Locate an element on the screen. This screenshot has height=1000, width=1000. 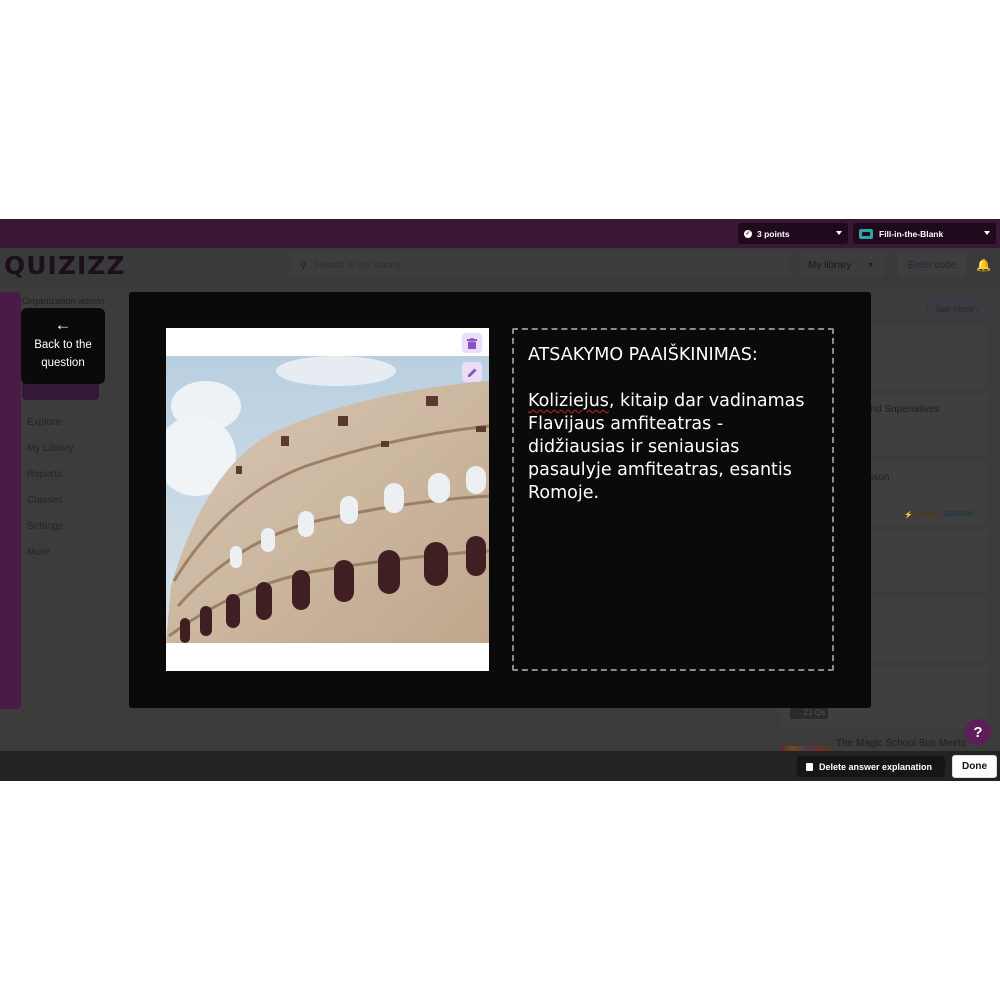
enter-code-button: Enter code is located at coordinates (932, 265).